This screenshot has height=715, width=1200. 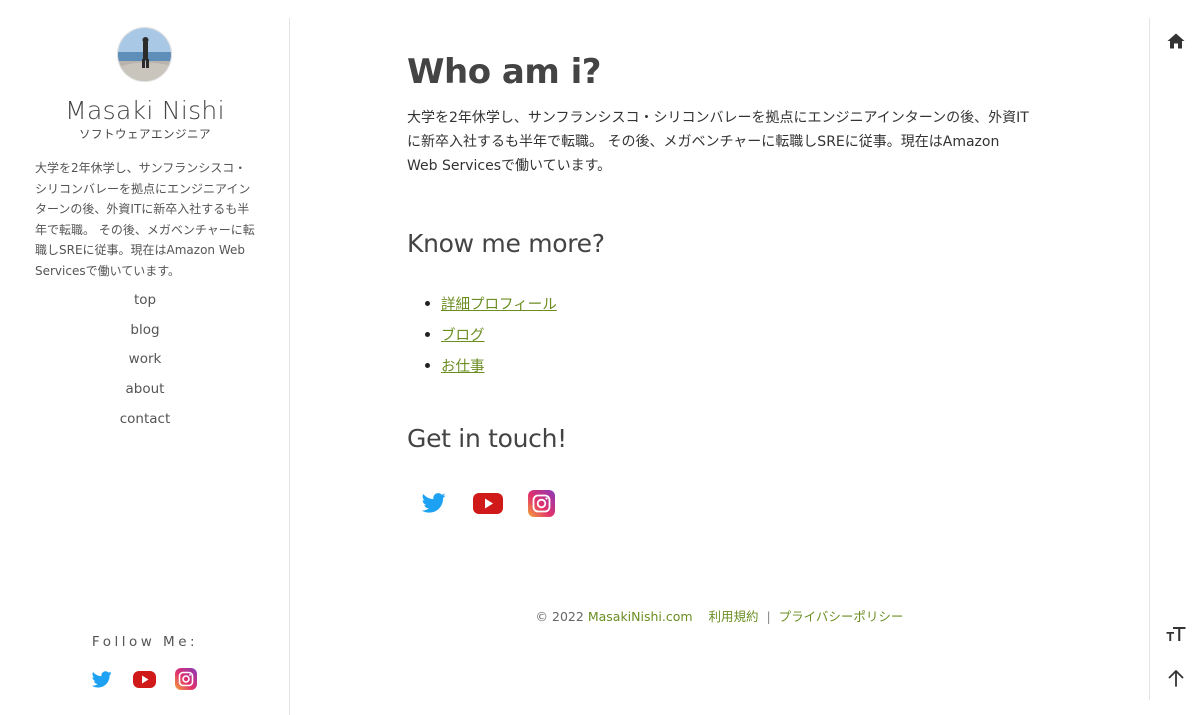 I want to click on arrow-up-icon, so click(x=1176, y=678).